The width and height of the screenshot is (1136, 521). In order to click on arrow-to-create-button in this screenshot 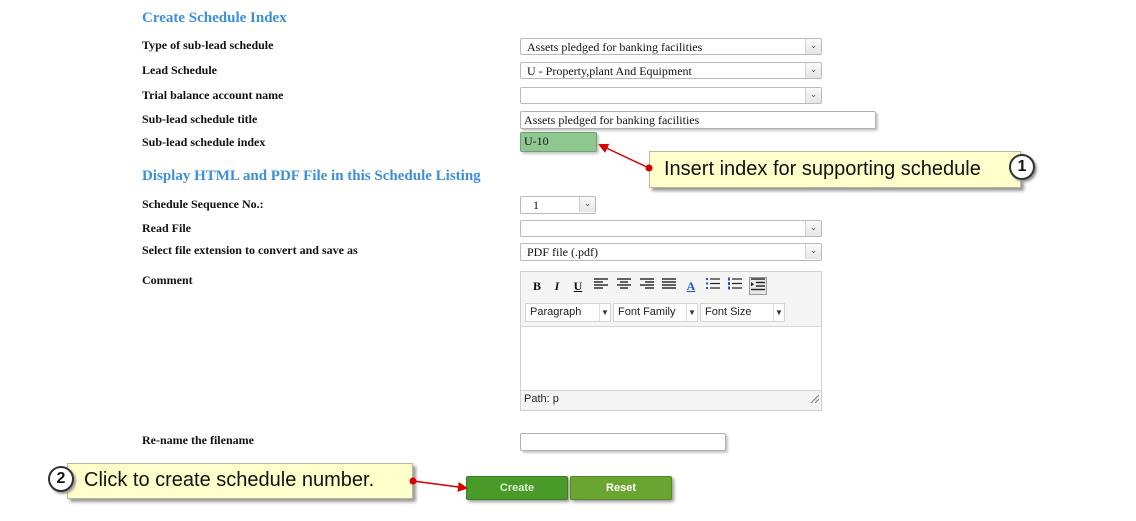, I will do `click(438, 484)`.